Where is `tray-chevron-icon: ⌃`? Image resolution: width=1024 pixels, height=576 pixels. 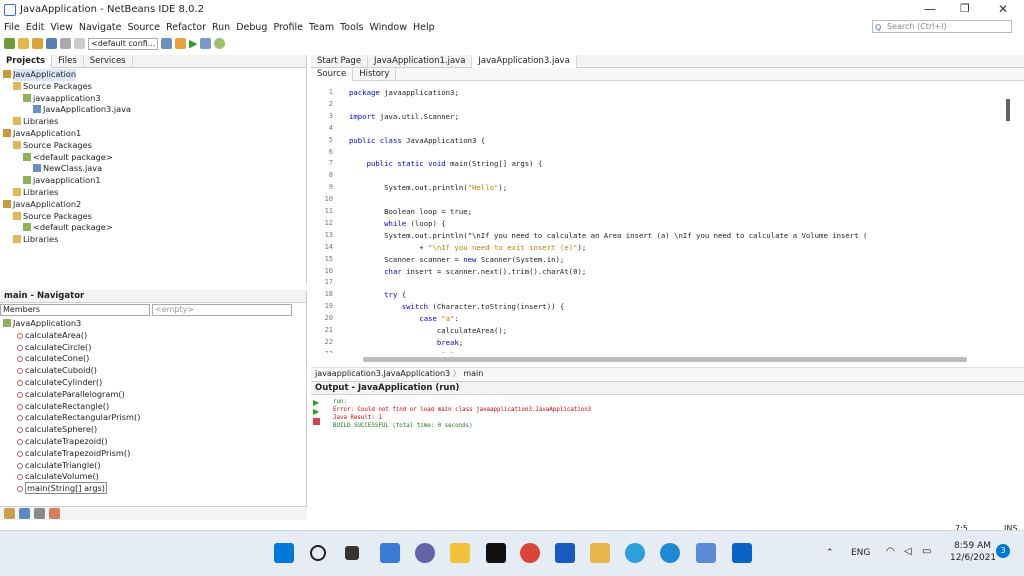
tray-chevron-icon: ⌃ is located at coordinates (830, 553).